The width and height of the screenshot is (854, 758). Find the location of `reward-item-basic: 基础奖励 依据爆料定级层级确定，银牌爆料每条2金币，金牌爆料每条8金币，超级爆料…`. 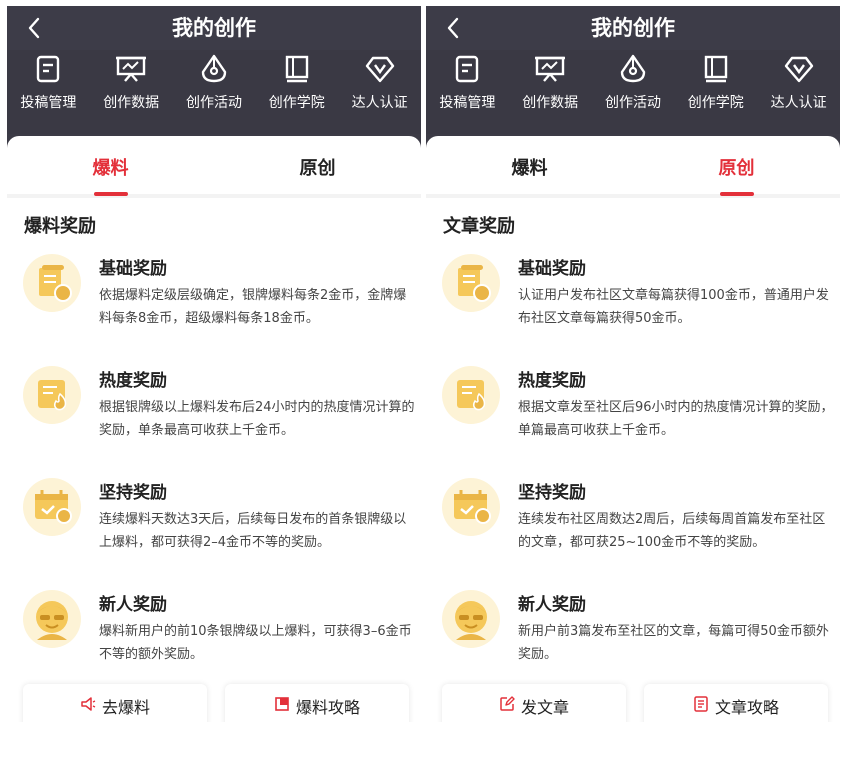

reward-item-basic: 基础奖励 依据爆料定级层级确定，银牌爆料每条2金币，金牌爆料每条8金币，超级爆料… is located at coordinates (218, 304).